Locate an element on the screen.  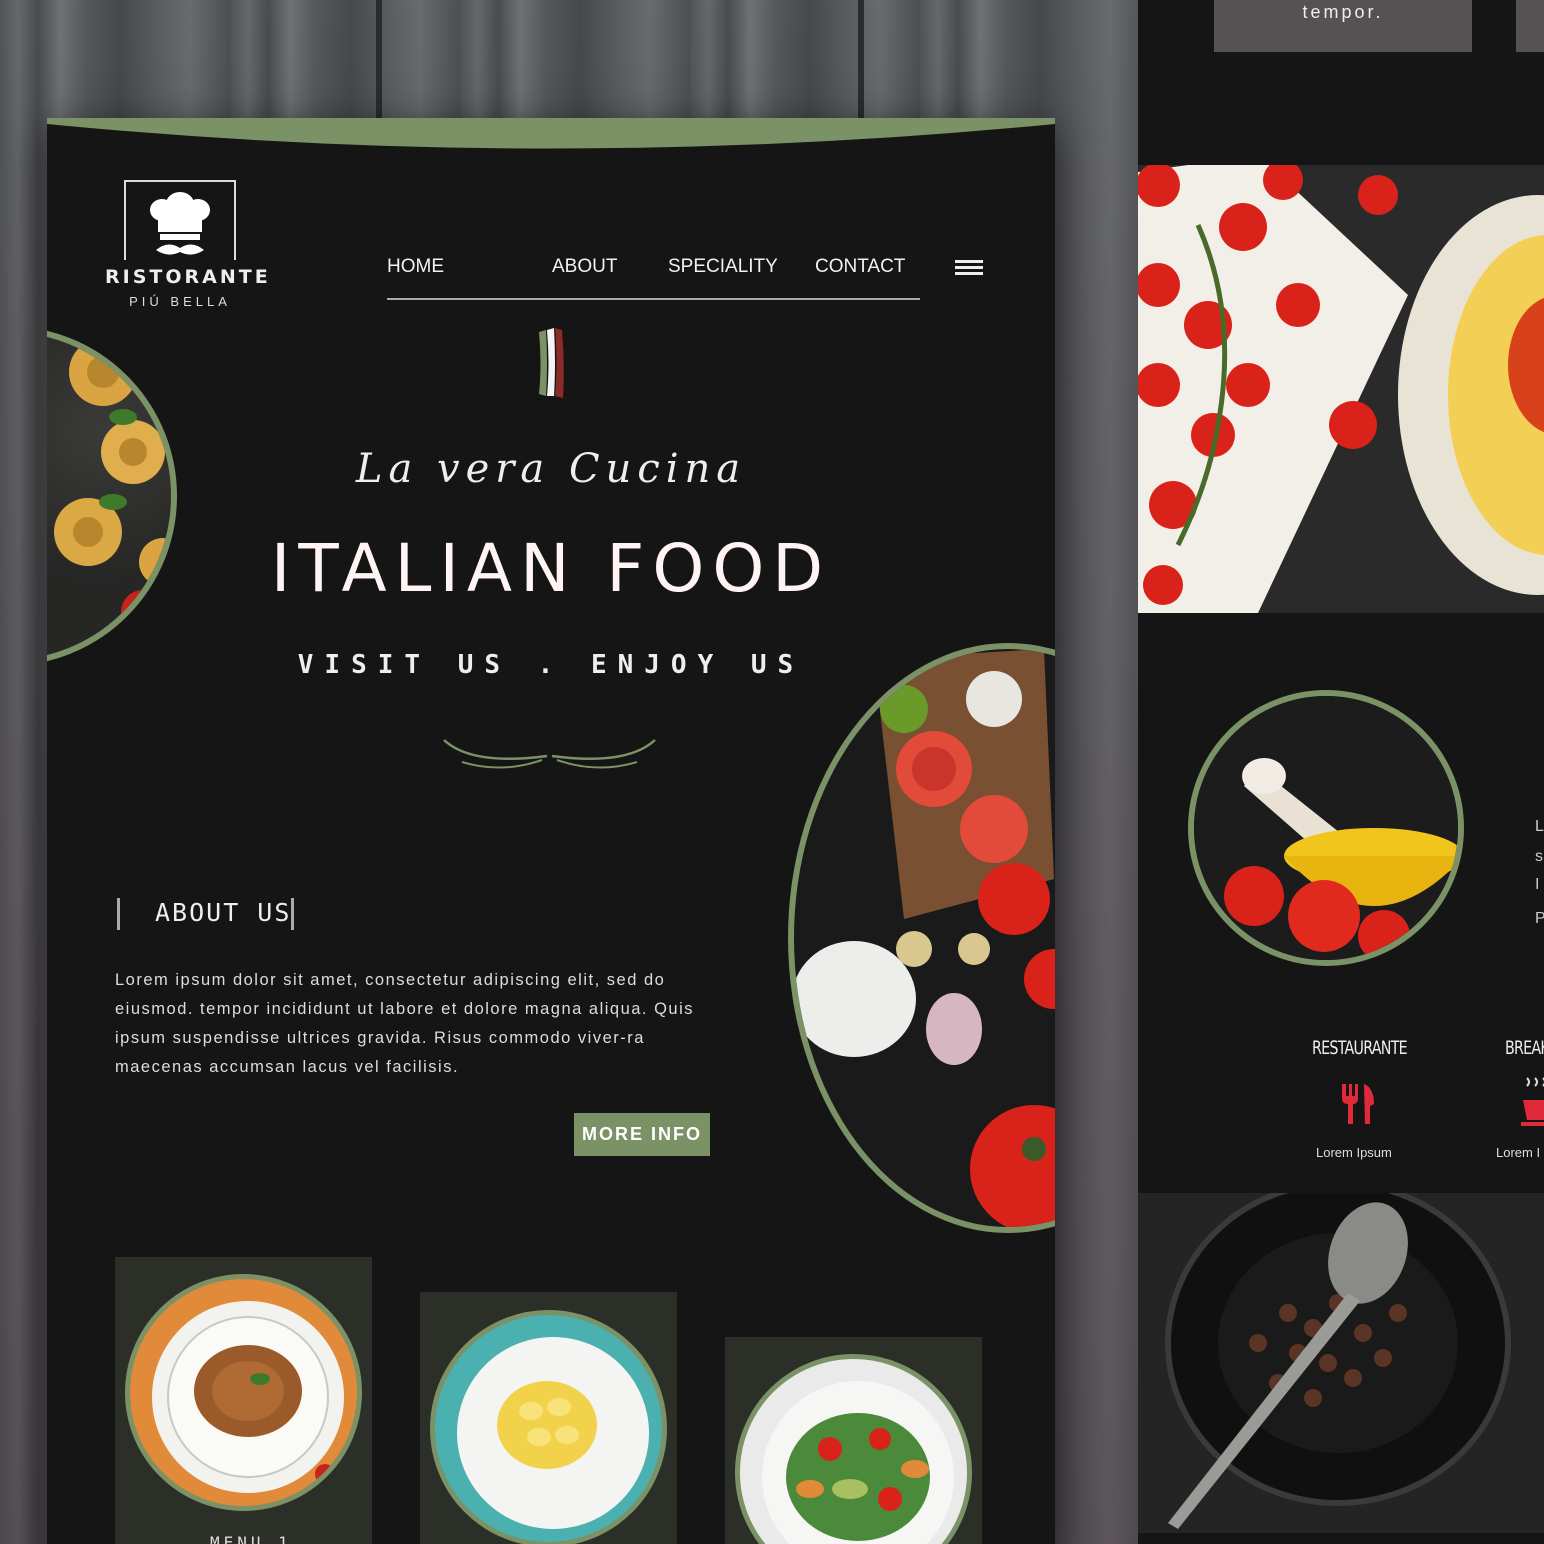
chef-hat-logo-icon is located at coordinates (180, 220).